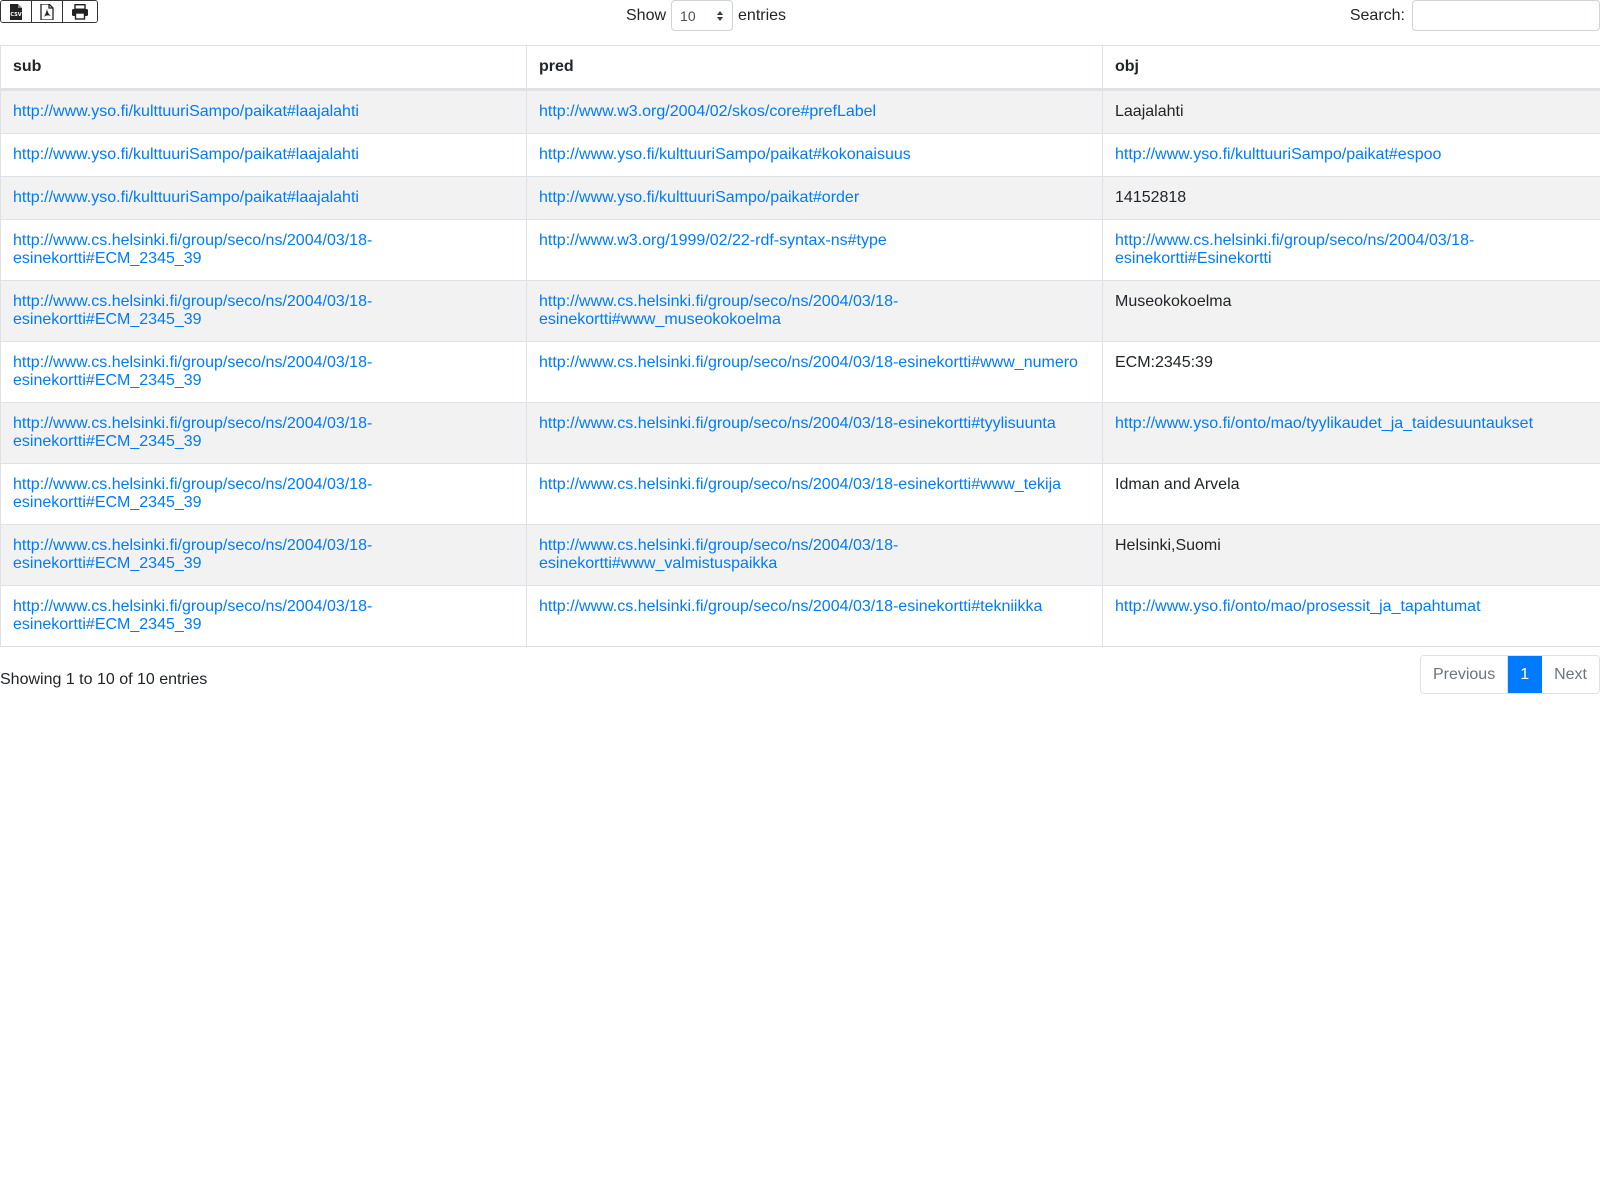  Describe the element at coordinates (1525, 674) in the screenshot. I see `page-1-button: 1` at that location.